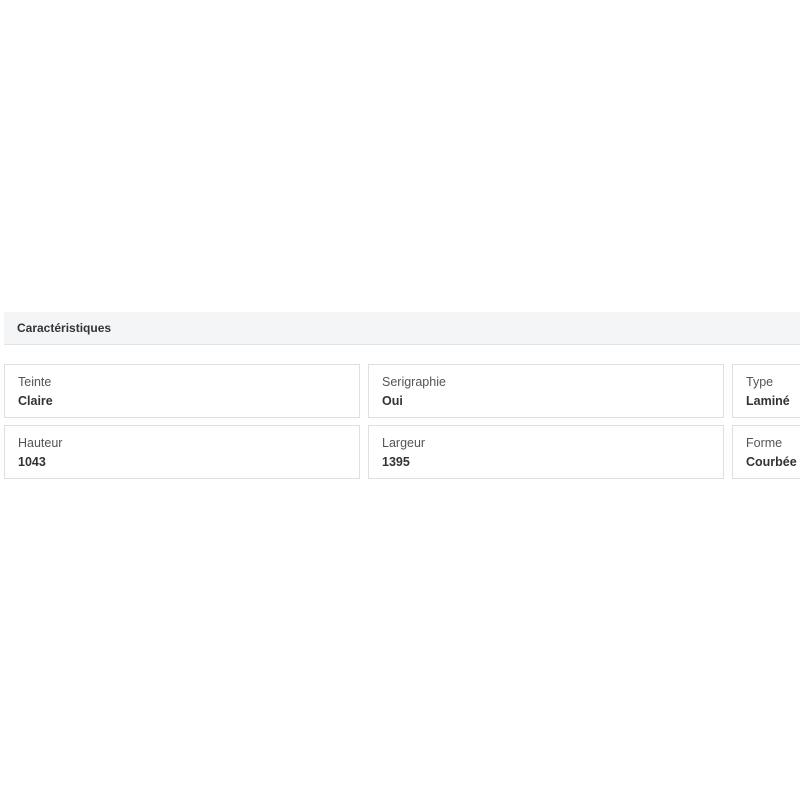  Describe the element at coordinates (546, 452) in the screenshot. I see `characteristic-card-largeur: Largeur 1395` at that location.